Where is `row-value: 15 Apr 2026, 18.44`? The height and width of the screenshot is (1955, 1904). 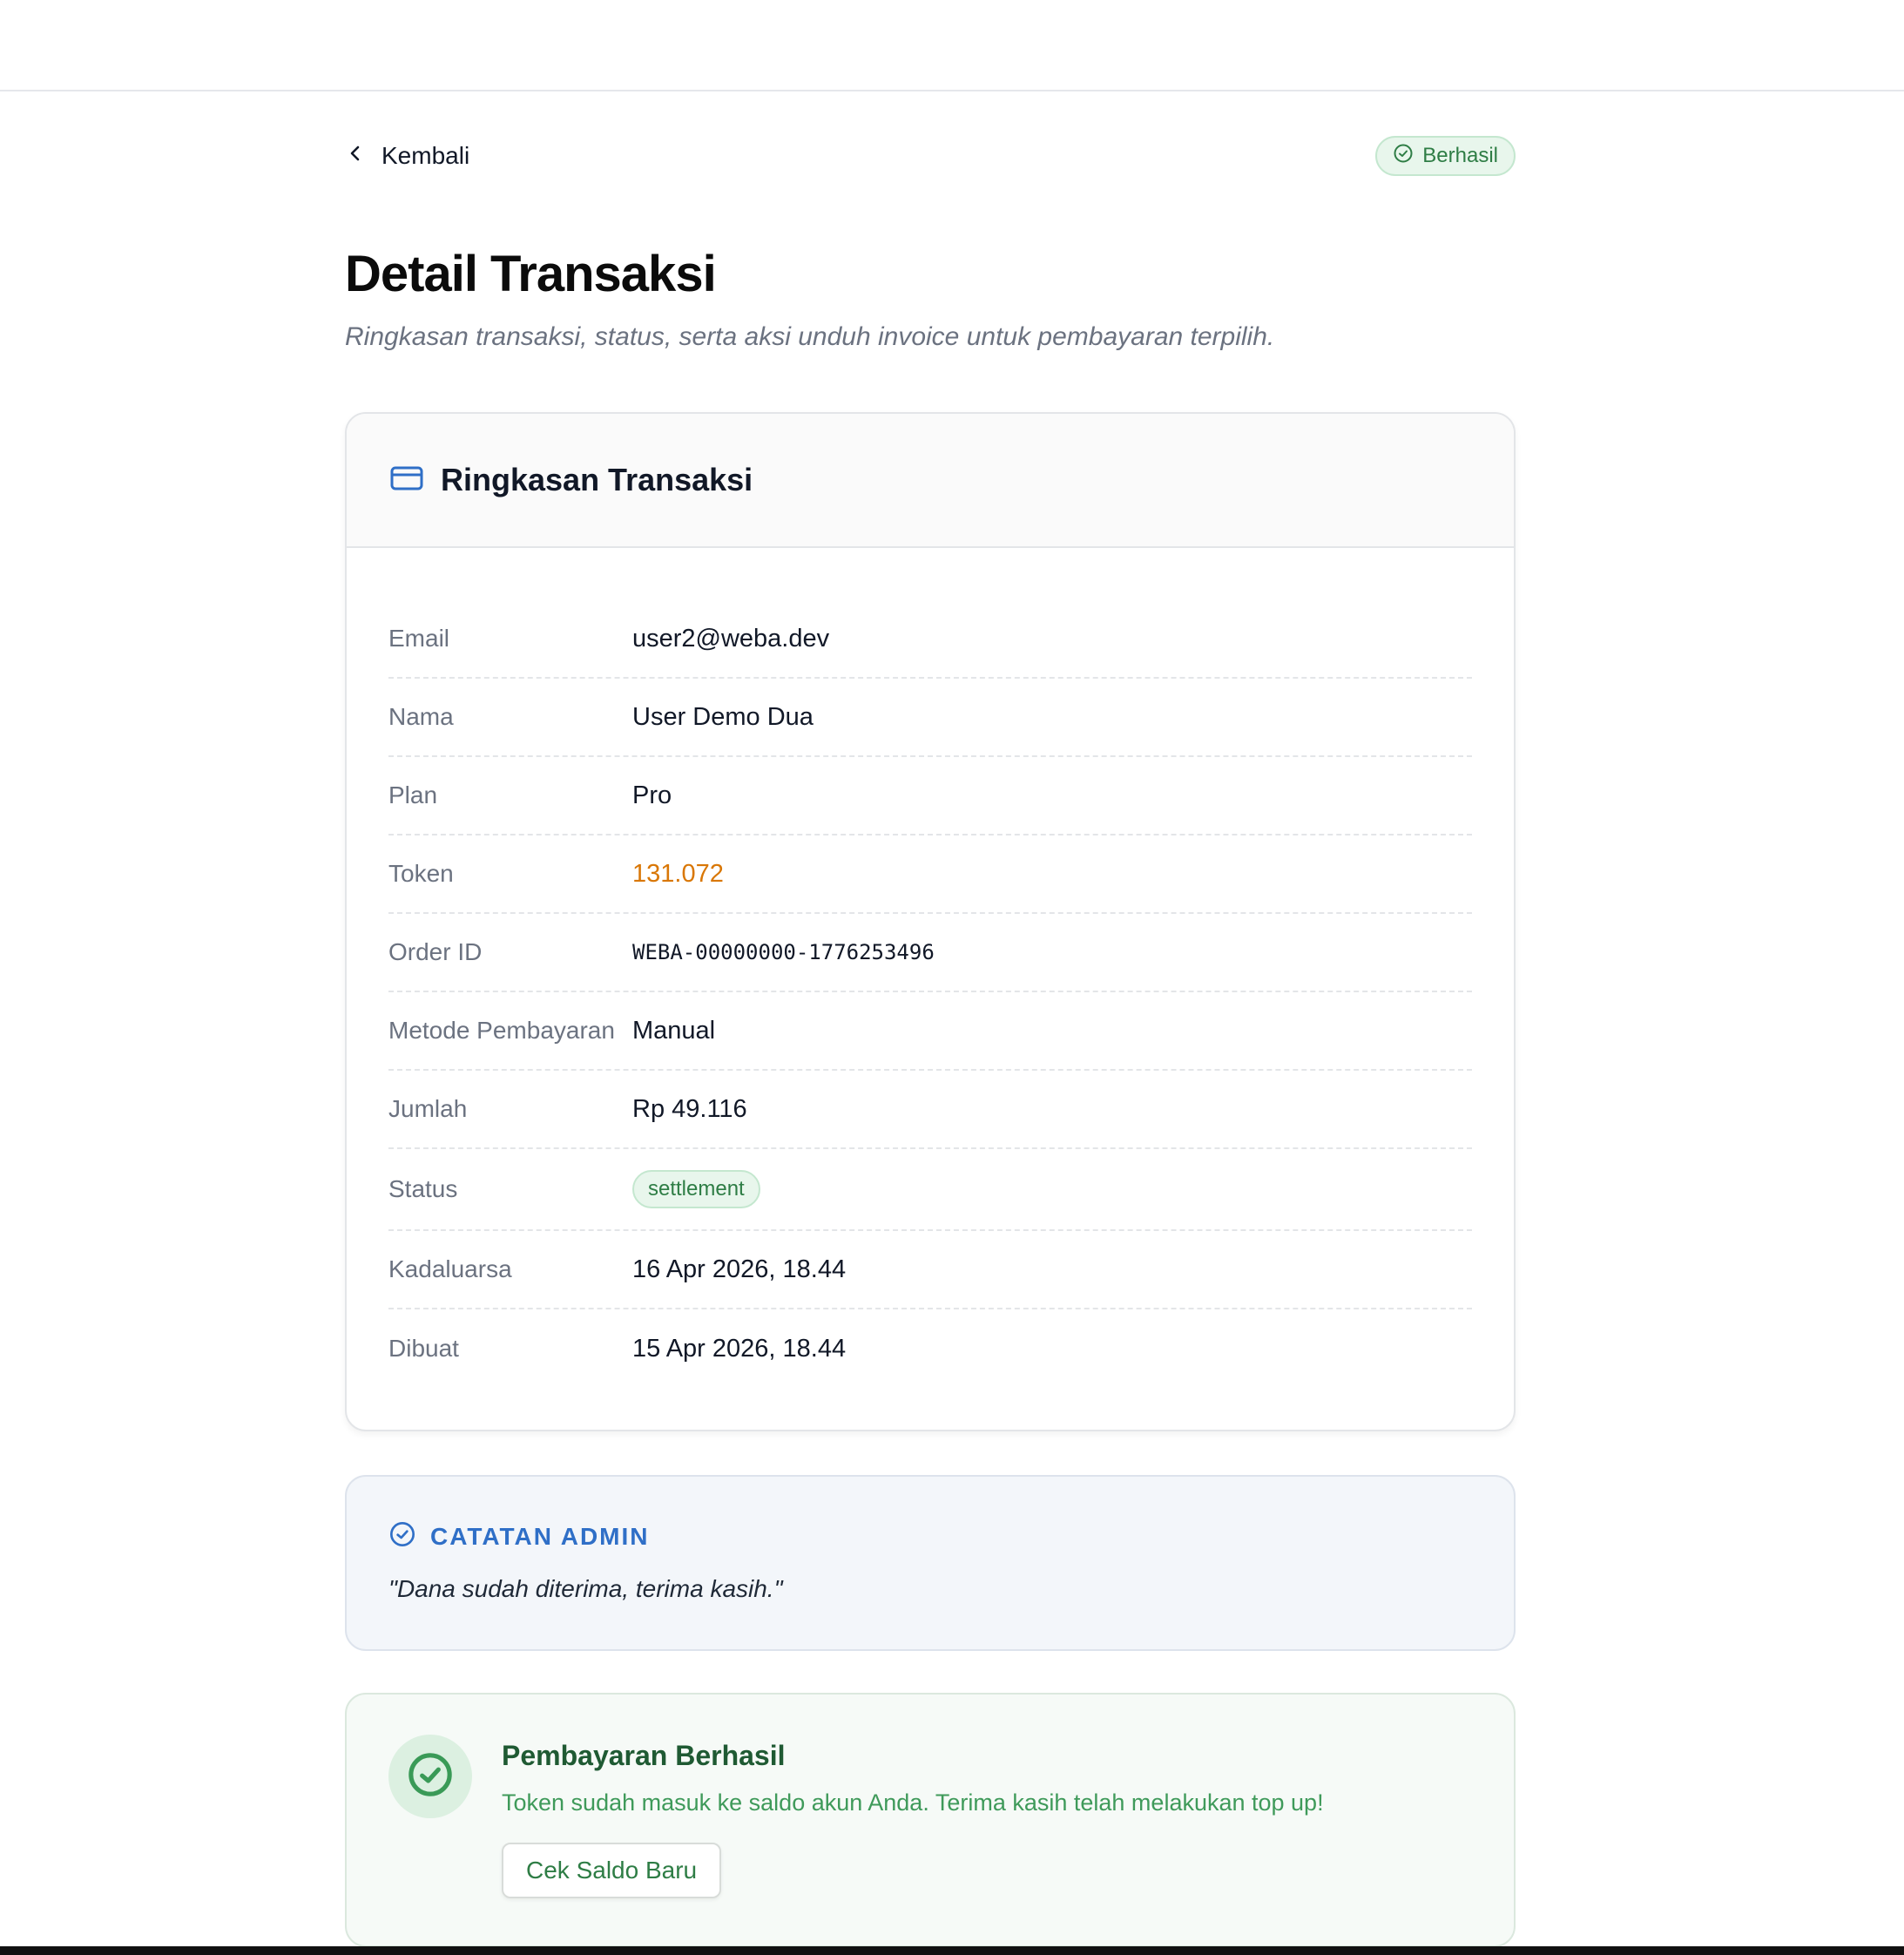
row-value: 15 Apr 2026, 18.44 is located at coordinates (739, 1348).